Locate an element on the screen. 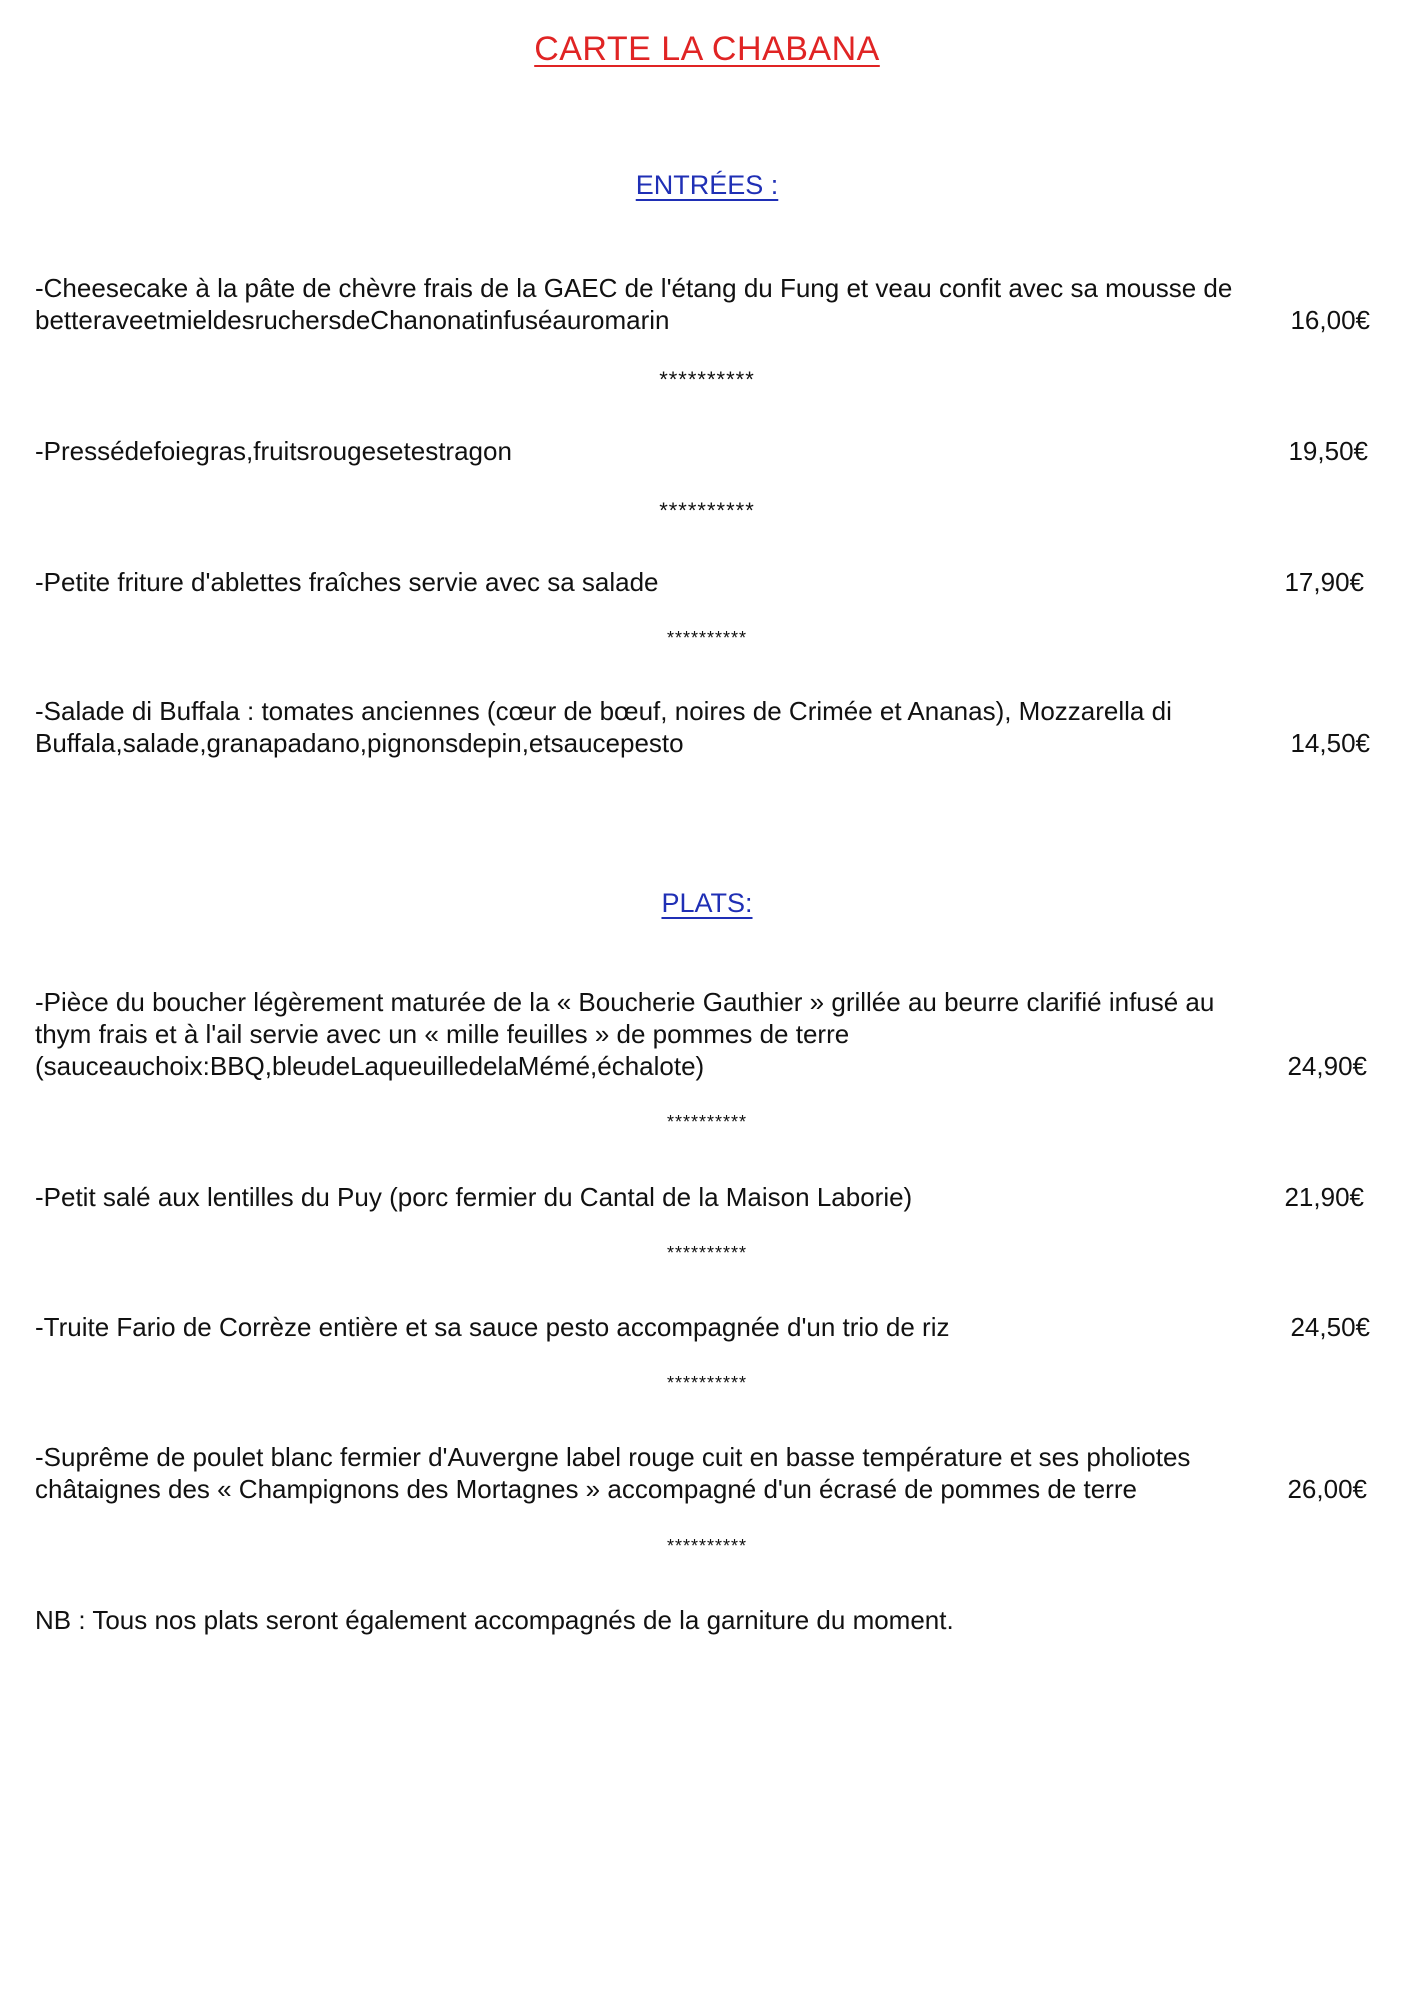 This screenshot has height=2000, width=1414. section-heading-plats: PLATS: is located at coordinates (707, 903).